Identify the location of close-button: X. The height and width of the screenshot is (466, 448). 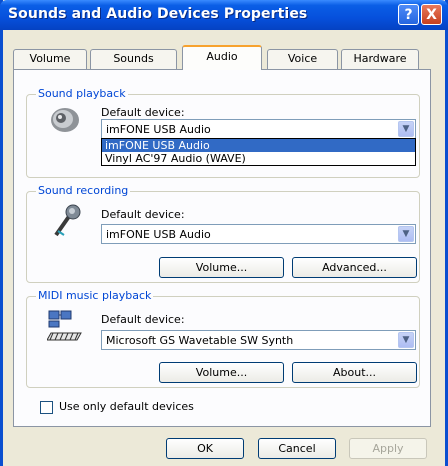
(431, 14).